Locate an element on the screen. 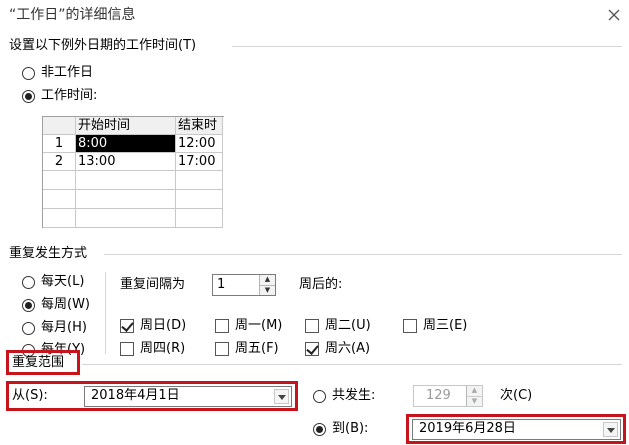  work-time-heading: 设置以下例外日期的工作时间(T) is located at coordinates (103, 45).